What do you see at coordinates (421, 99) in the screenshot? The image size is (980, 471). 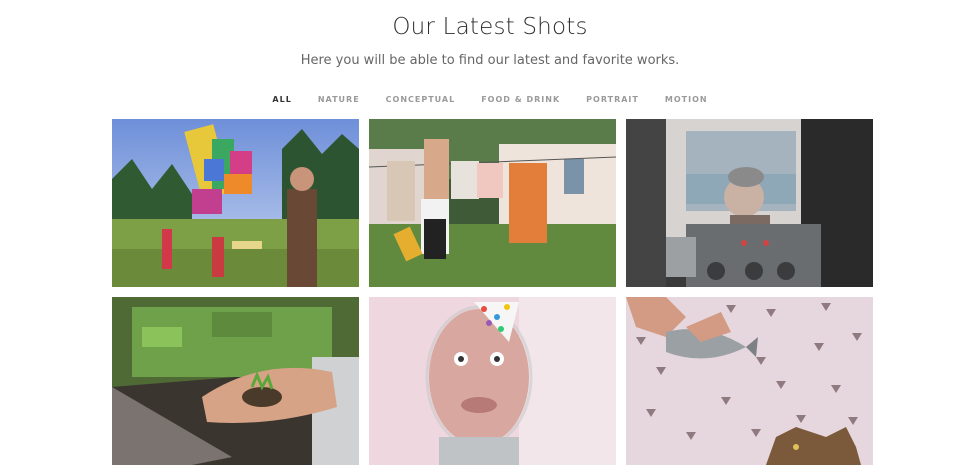 I see `filter-conceptual: CONCEPTUAL` at bounding box center [421, 99].